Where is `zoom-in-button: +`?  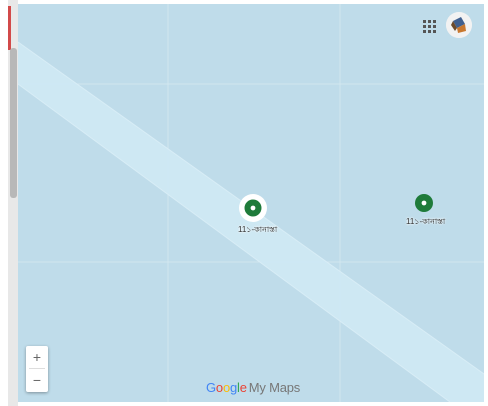
zoom-in-button: + is located at coordinates (37, 357).